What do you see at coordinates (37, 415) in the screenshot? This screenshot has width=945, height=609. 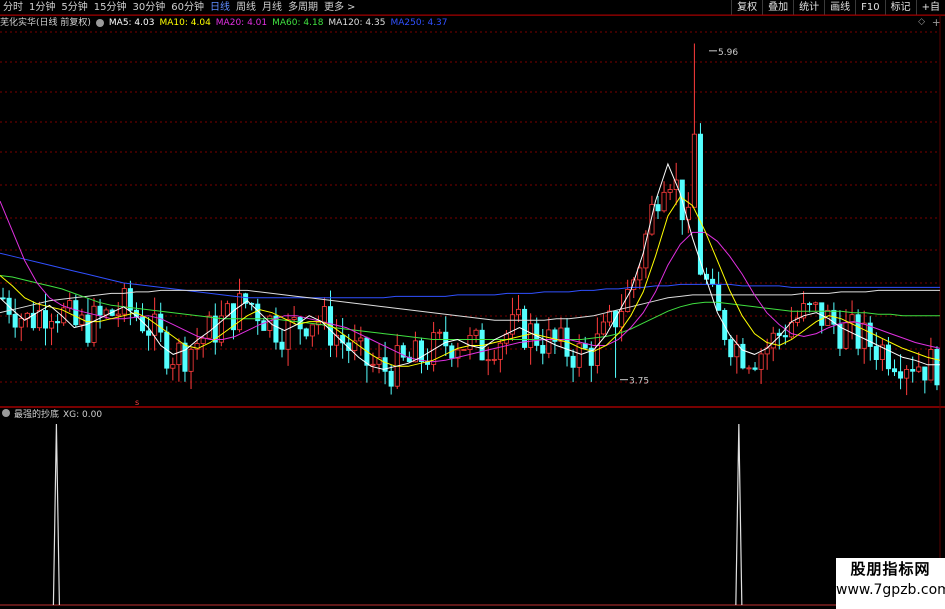 I see `indicator-title: 最强的抄底` at bounding box center [37, 415].